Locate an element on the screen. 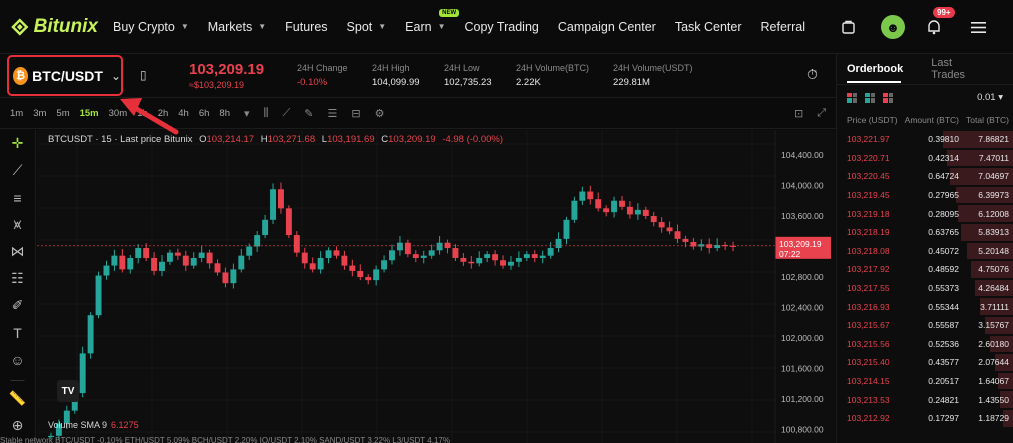 The height and width of the screenshot is (443, 1013). orderbook-row: 103,218.19 0.63765 5.83913 is located at coordinates (925, 232).